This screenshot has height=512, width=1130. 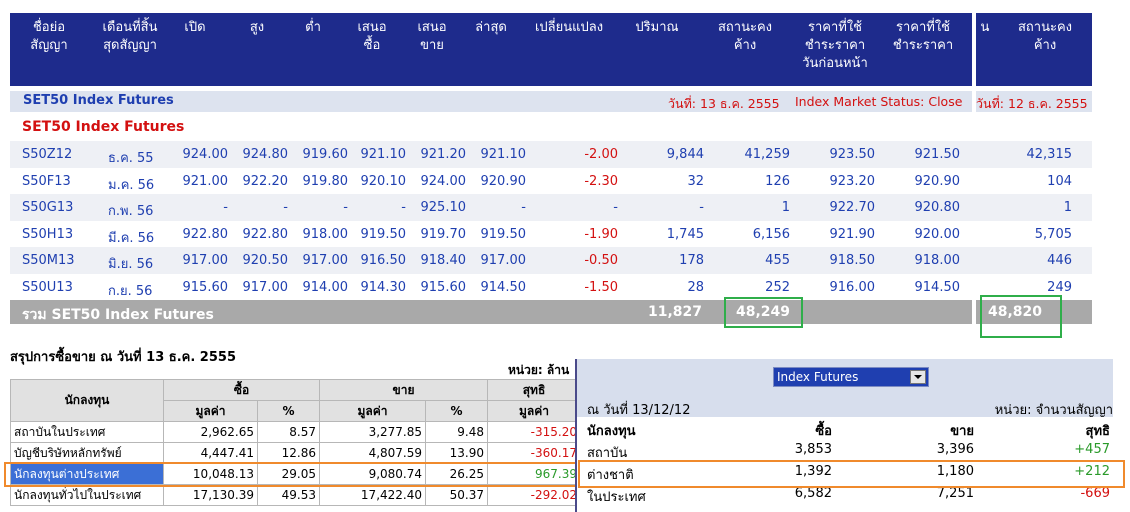 I want to click on cell-settle: 921.50, so click(x=937, y=154).